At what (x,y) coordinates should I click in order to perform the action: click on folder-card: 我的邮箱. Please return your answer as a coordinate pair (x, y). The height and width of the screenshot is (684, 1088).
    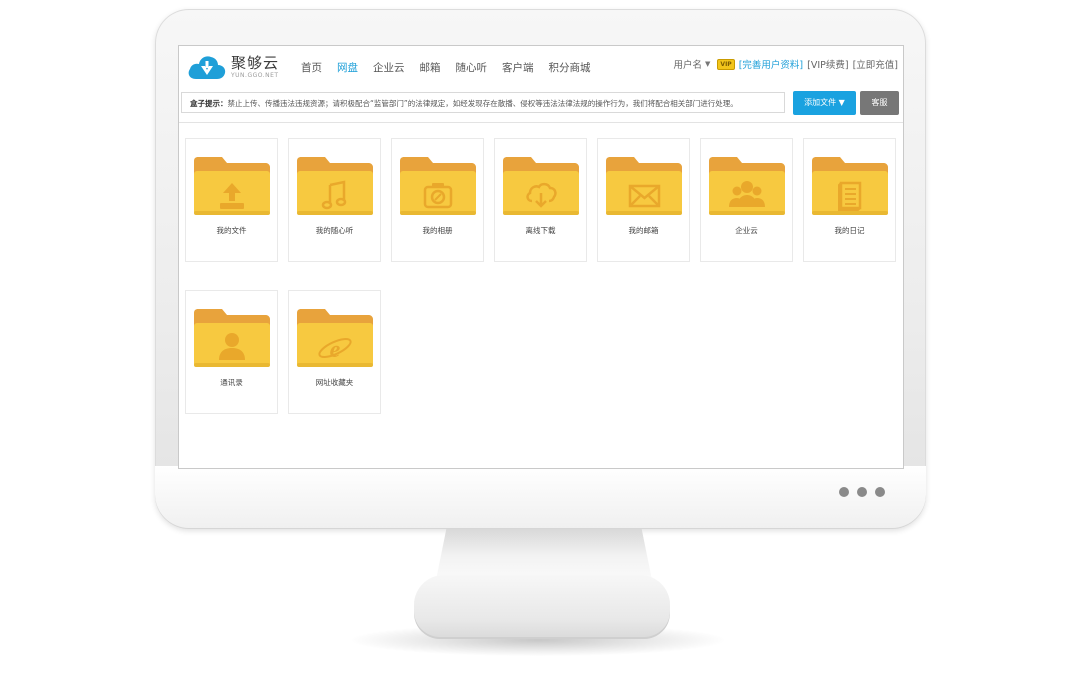
    Looking at the image, I should click on (643, 200).